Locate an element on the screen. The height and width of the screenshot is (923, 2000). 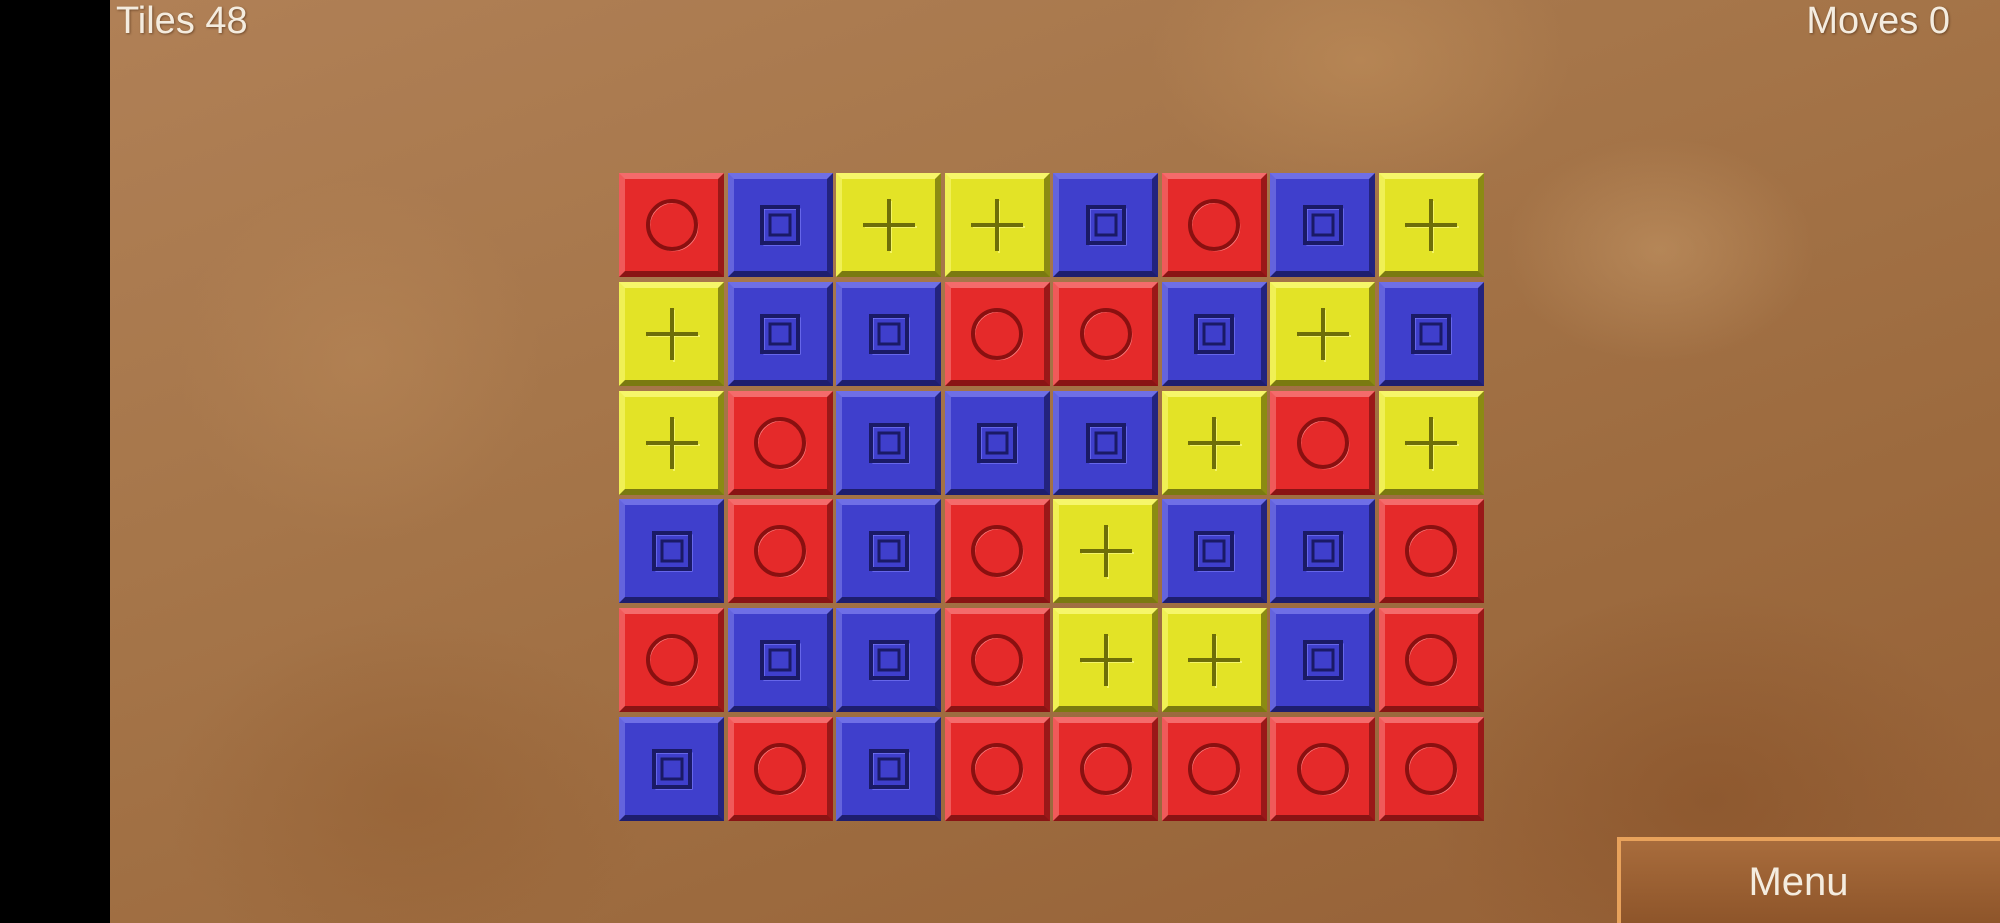
tile-red-r6-c7 is located at coordinates (1322, 768).